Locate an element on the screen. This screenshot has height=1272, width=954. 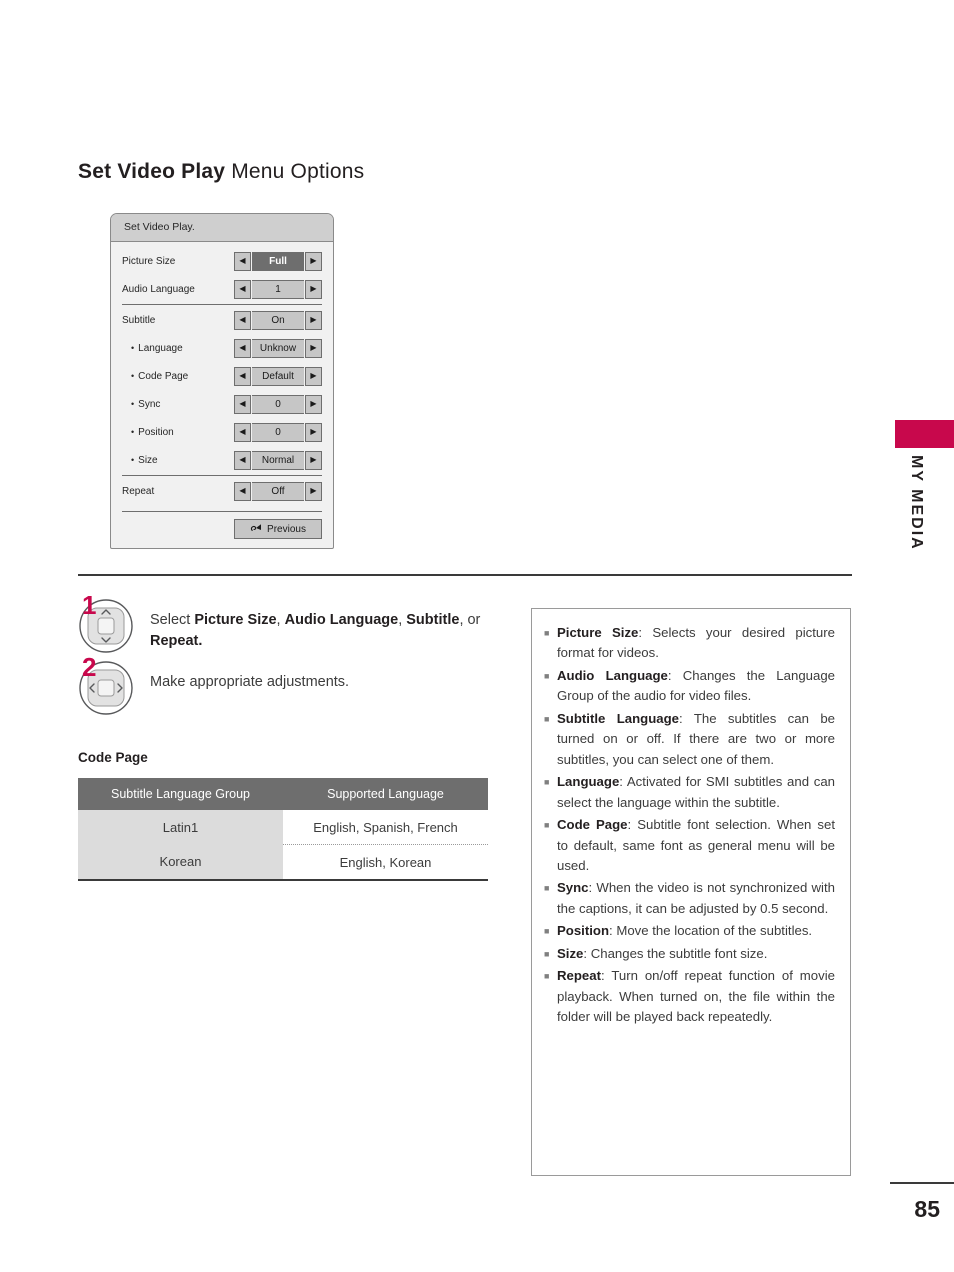
osd-row: Code Page◀Default▶ is located at coordinates (222, 376).